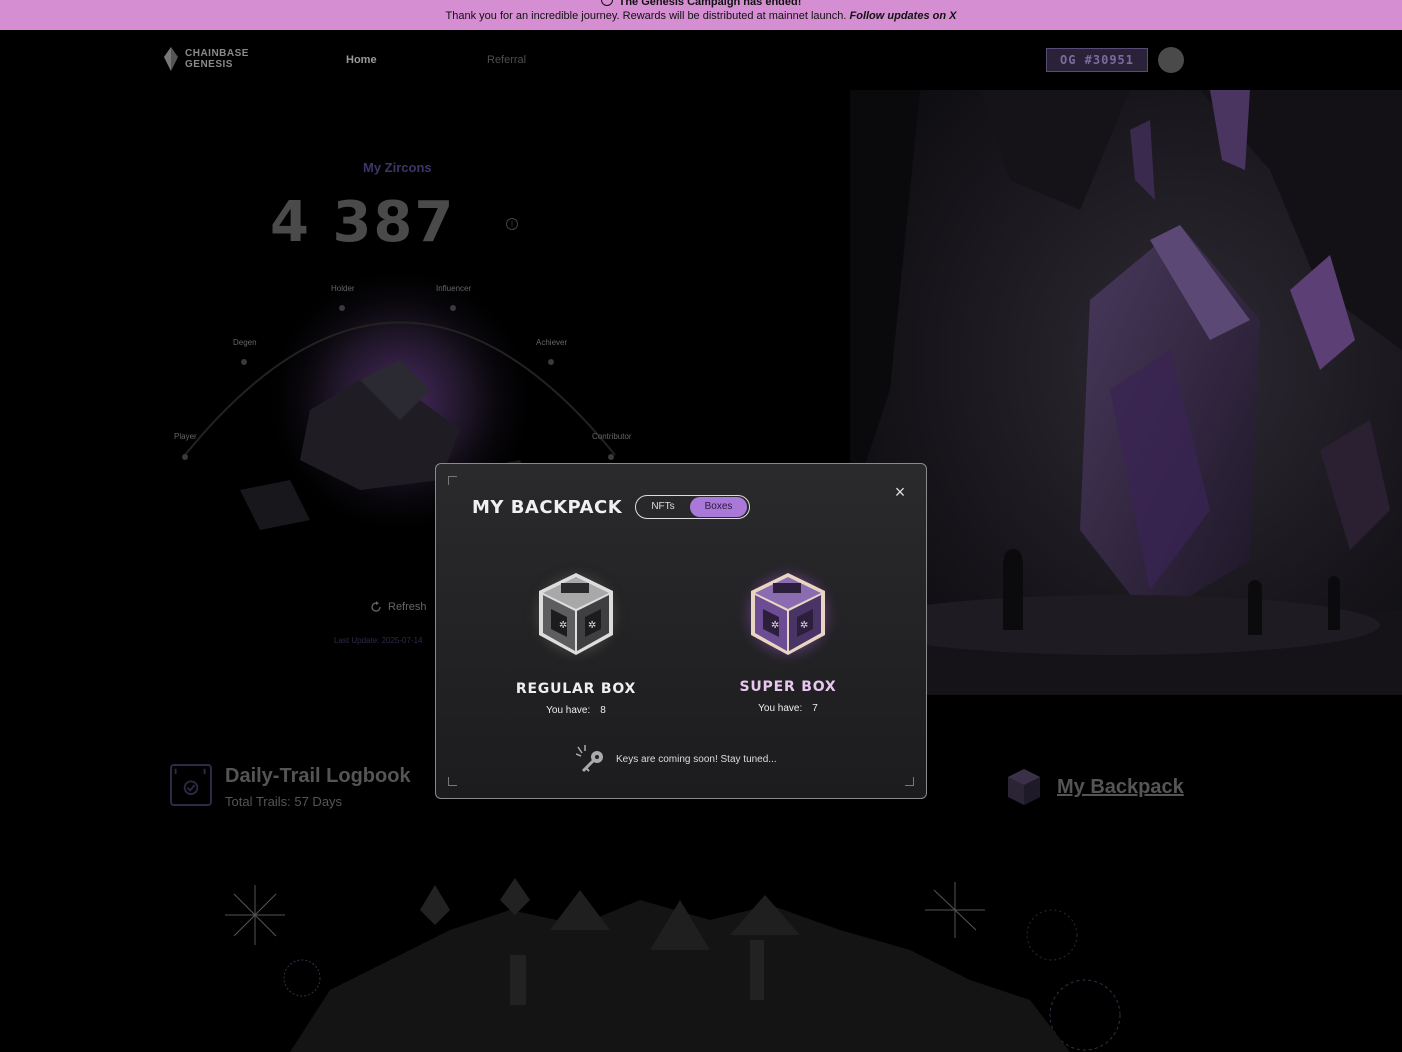  I want to click on avatar, so click(1171, 60).